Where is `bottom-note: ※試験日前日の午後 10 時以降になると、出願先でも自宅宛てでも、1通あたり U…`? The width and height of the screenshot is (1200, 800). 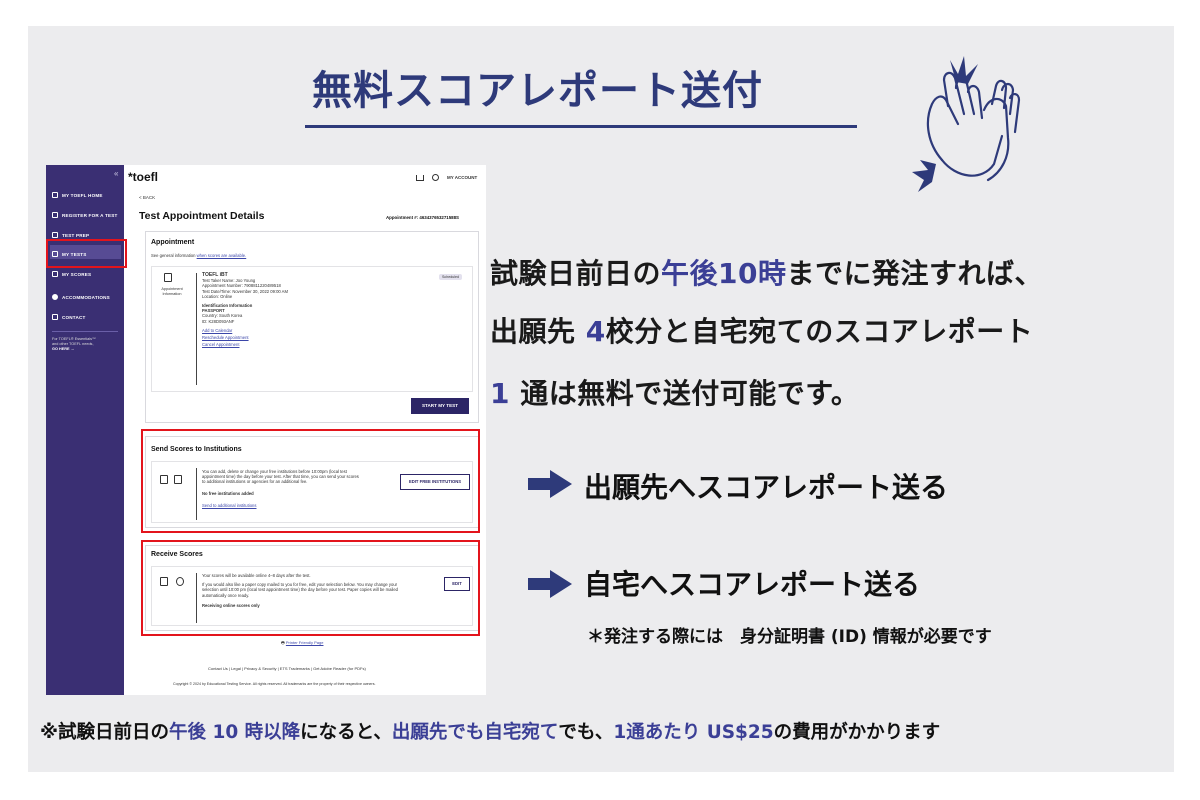
bottom-note: ※試験日前日の午後 10 時以降になると、出願先でも自宅宛てでも、1通あたり U… is located at coordinates (490, 731).